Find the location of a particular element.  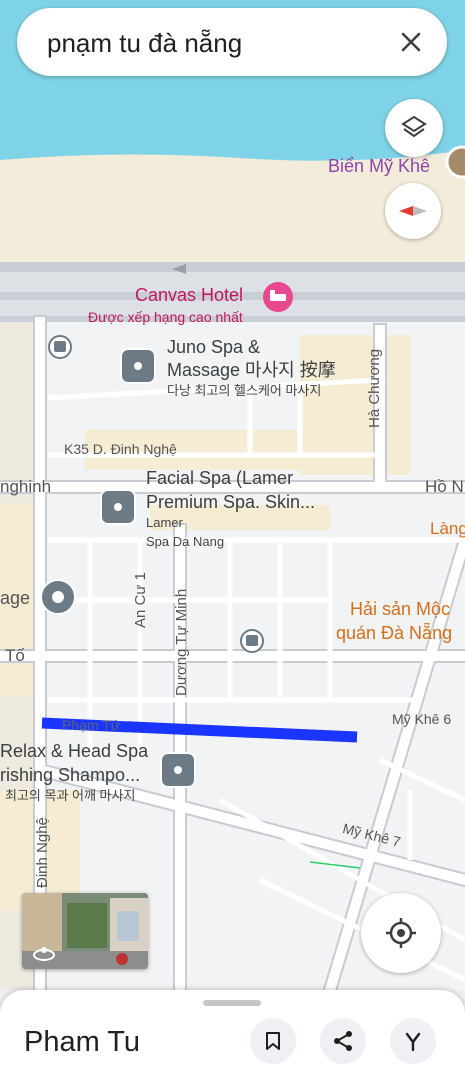

hotel-name: Canvas Hotel is located at coordinates (189, 295).